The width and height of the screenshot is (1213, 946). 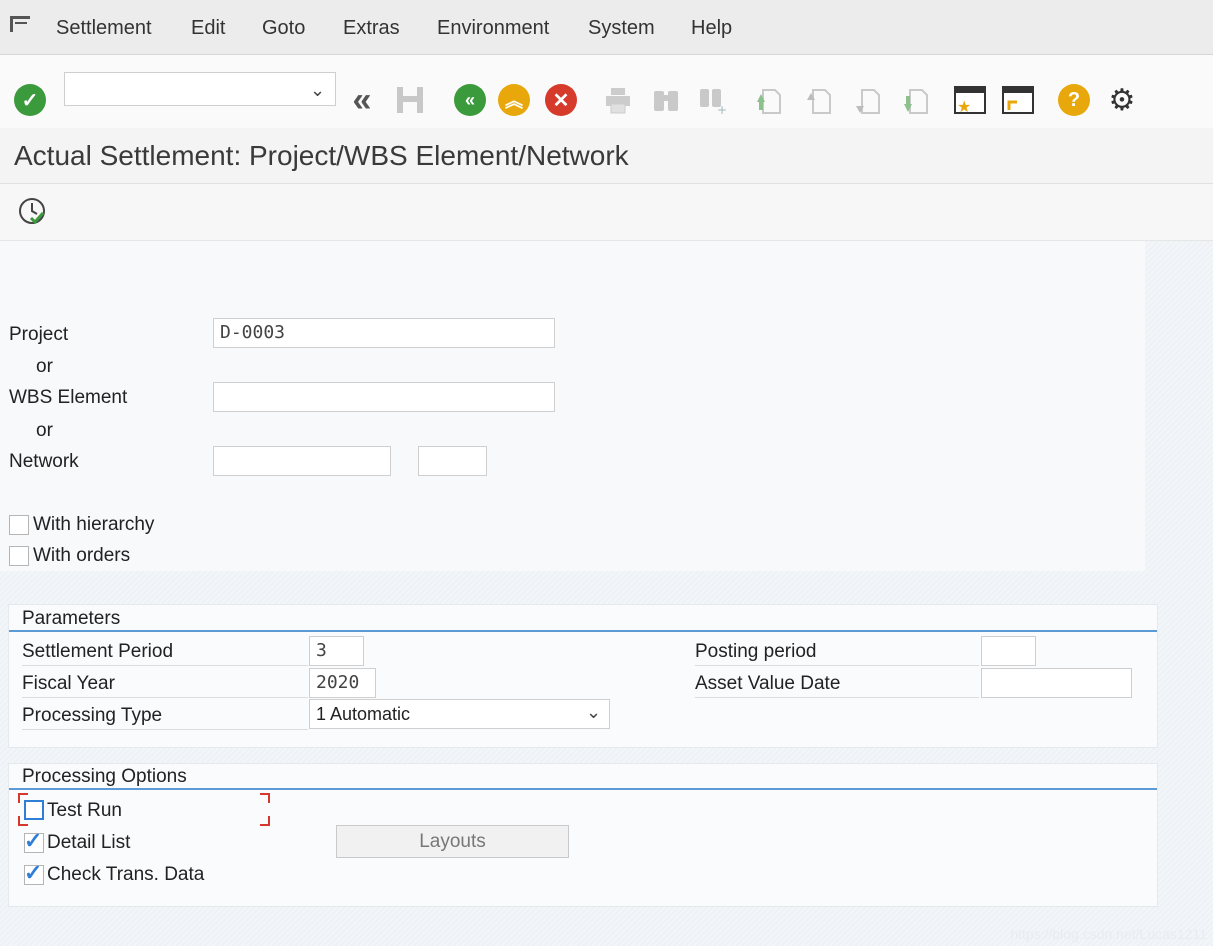 What do you see at coordinates (94, 524) in the screenshot?
I see `with-hierarchy-label: With hierarchy` at bounding box center [94, 524].